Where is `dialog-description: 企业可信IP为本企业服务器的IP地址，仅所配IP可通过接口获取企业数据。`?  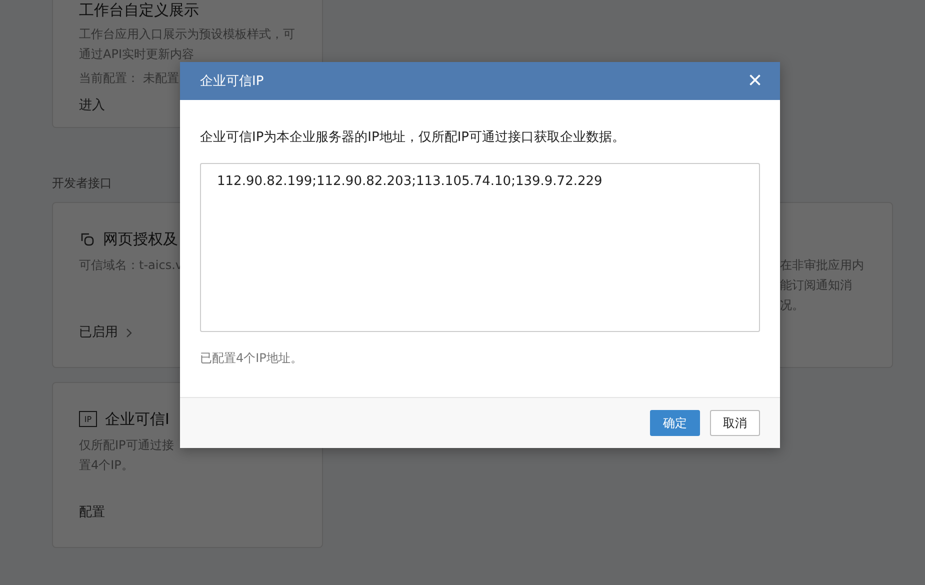
dialog-description: 企业可信IP为本企业服务器的IP地址，仅所配IP可通过接口获取企业数据。 is located at coordinates (413, 137).